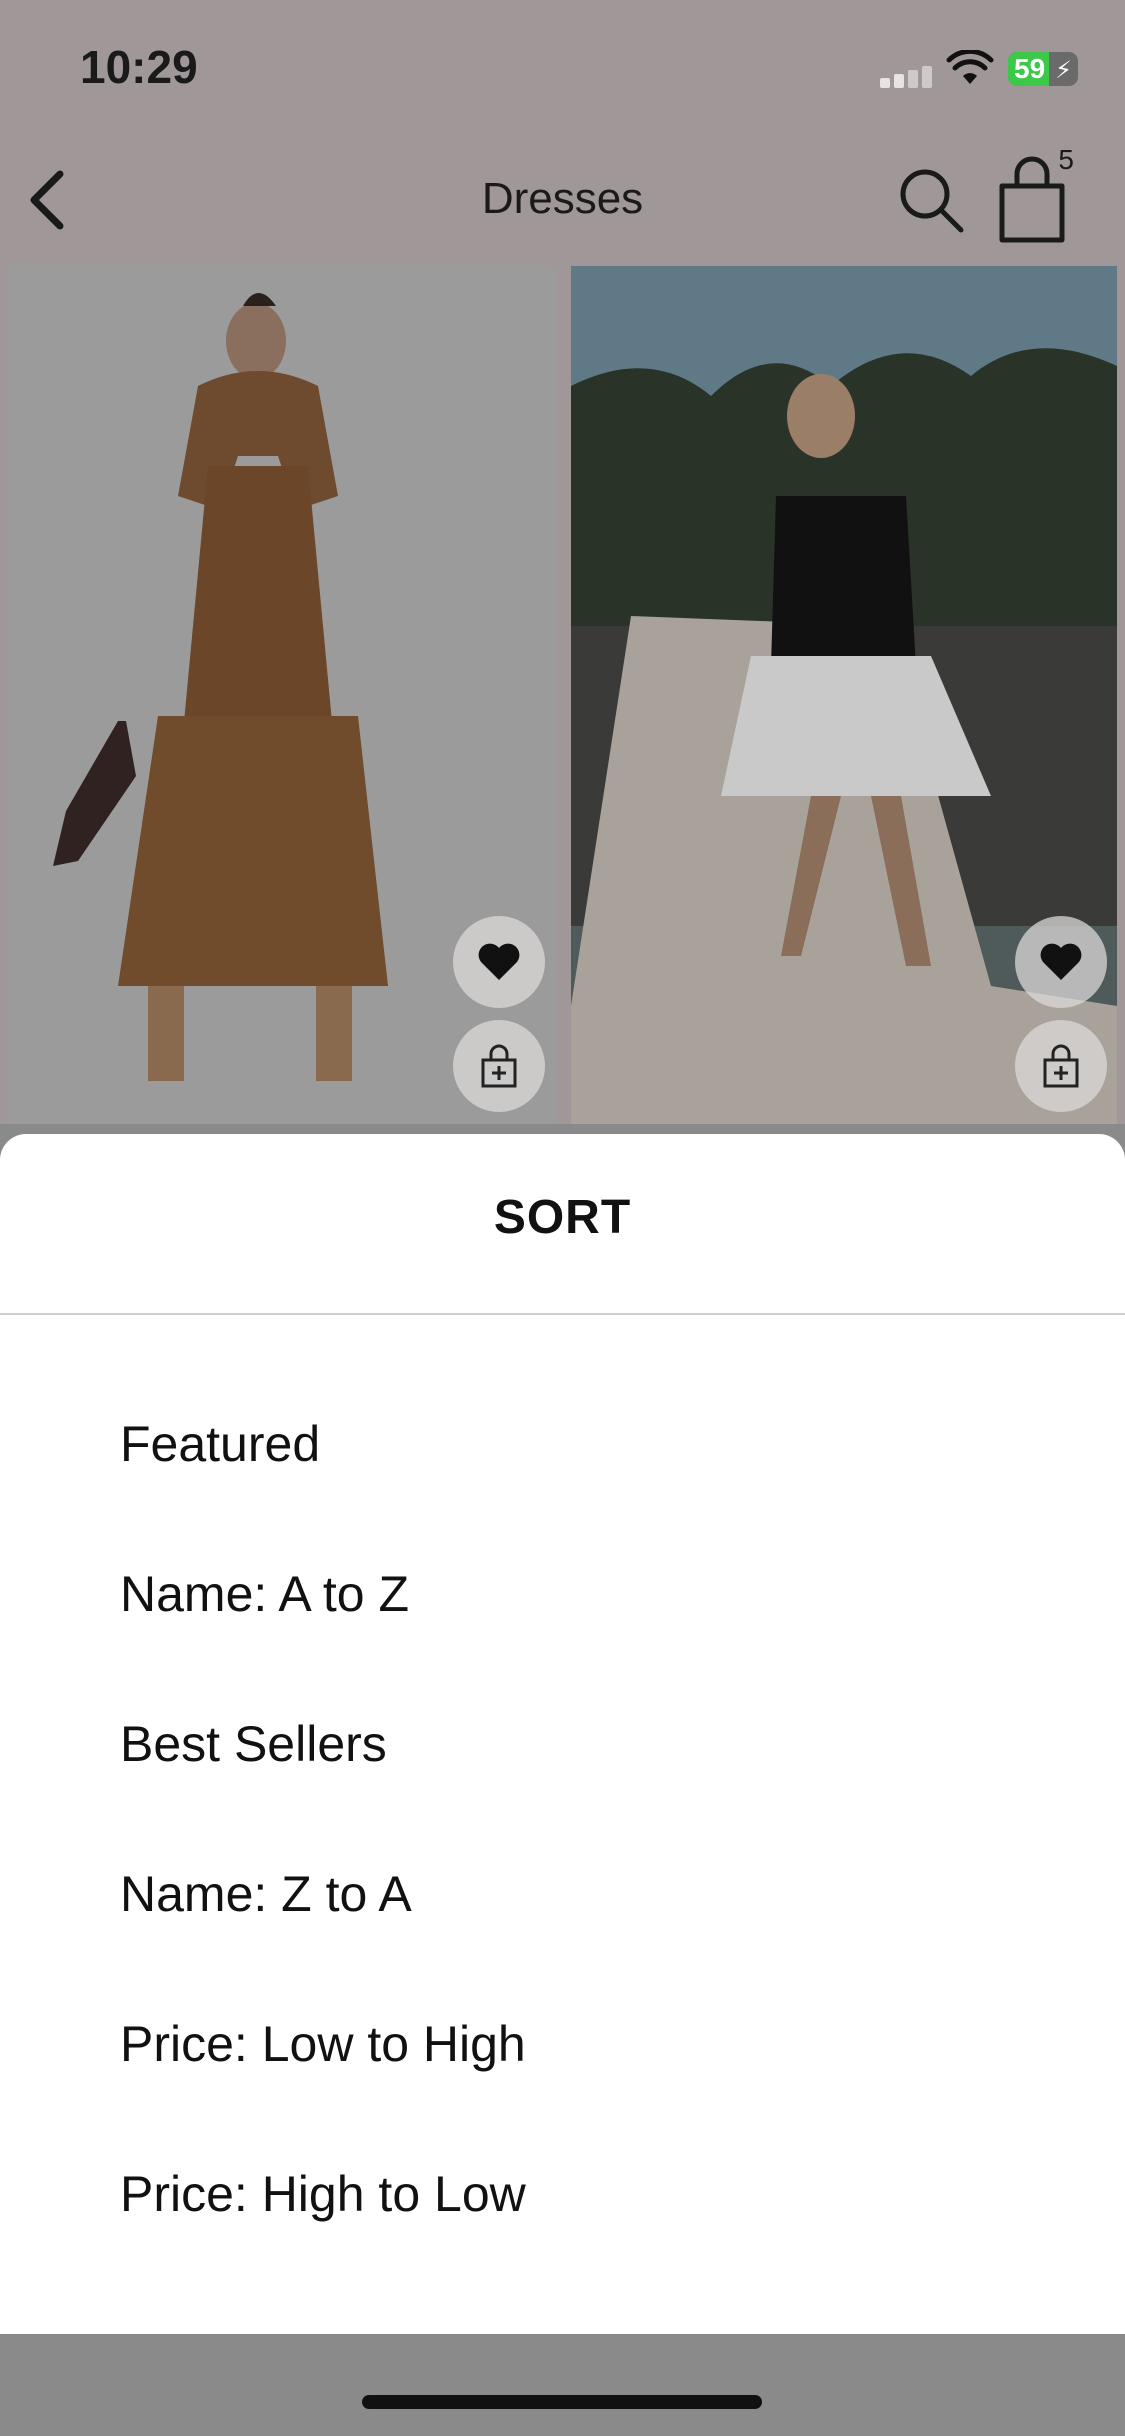  I want to click on bag-count-badge: 5, so click(1066, 159).